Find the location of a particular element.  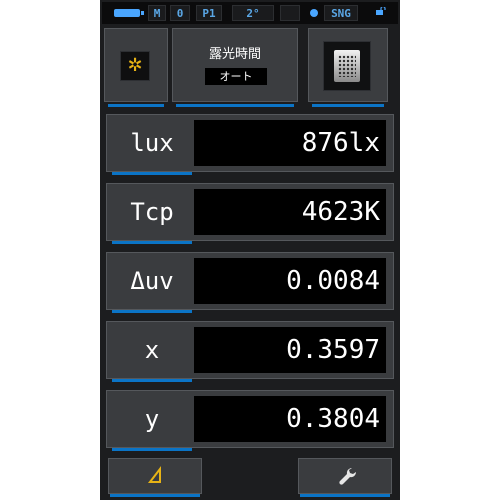

measurement-value: 0.3597 is located at coordinates (290, 350).